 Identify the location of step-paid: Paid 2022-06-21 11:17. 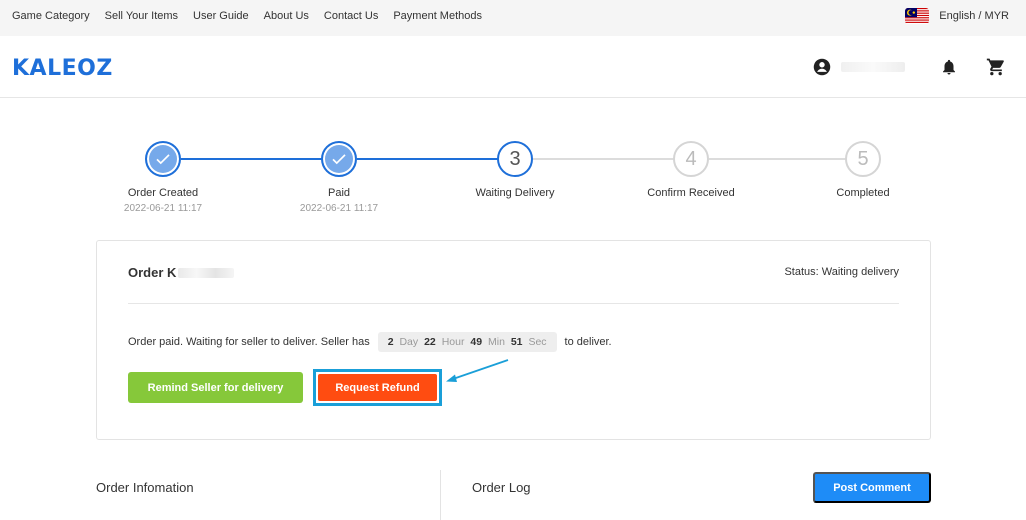
(339, 177).